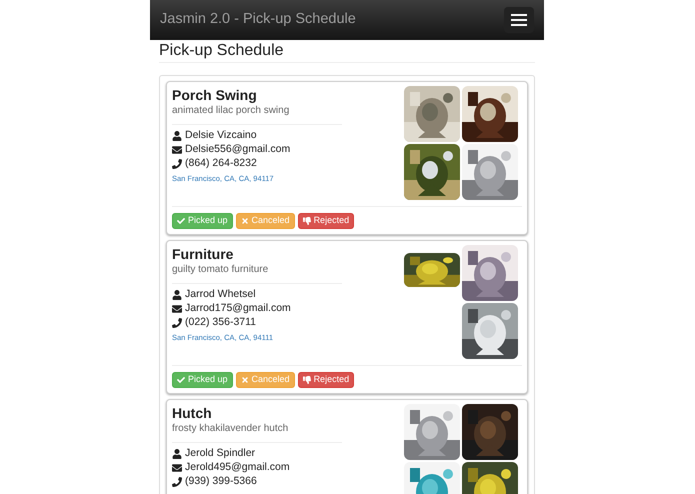 The image size is (695, 494). Describe the element at coordinates (221, 270) in the screenshot. I see `item-subtitle: guilty tomato furniture` at that location.